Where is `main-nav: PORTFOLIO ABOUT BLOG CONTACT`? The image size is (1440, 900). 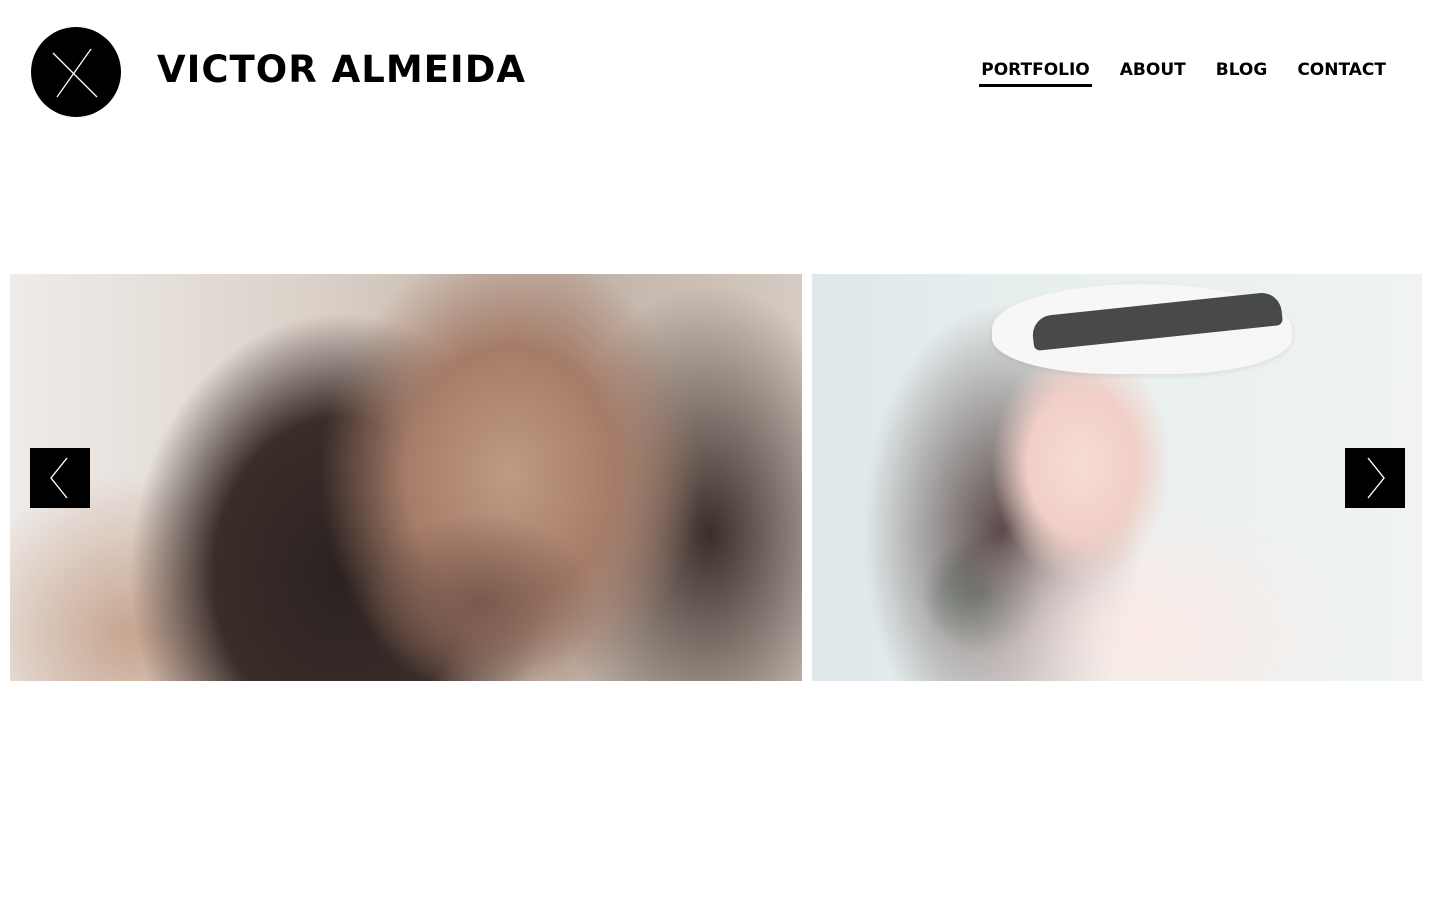
main-nav: PORTFOLIO ABOUT BLOG CONTACT is located at coordinates (1183, 71).